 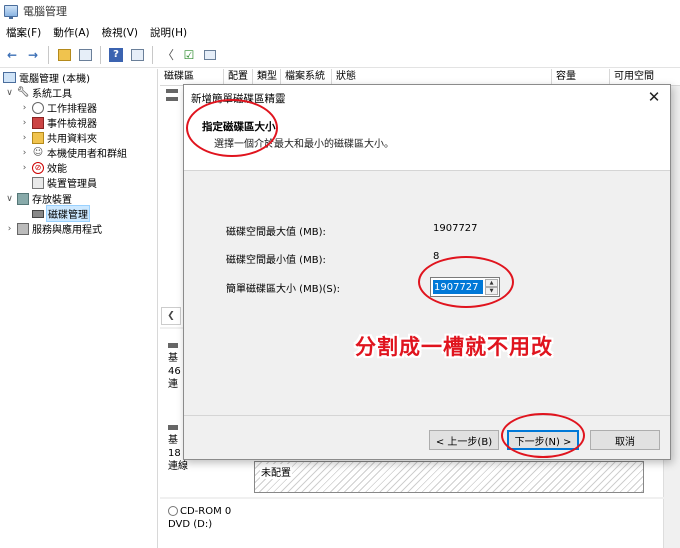 I want to click on disk-0-type: 基, so click(x=173, y=358).